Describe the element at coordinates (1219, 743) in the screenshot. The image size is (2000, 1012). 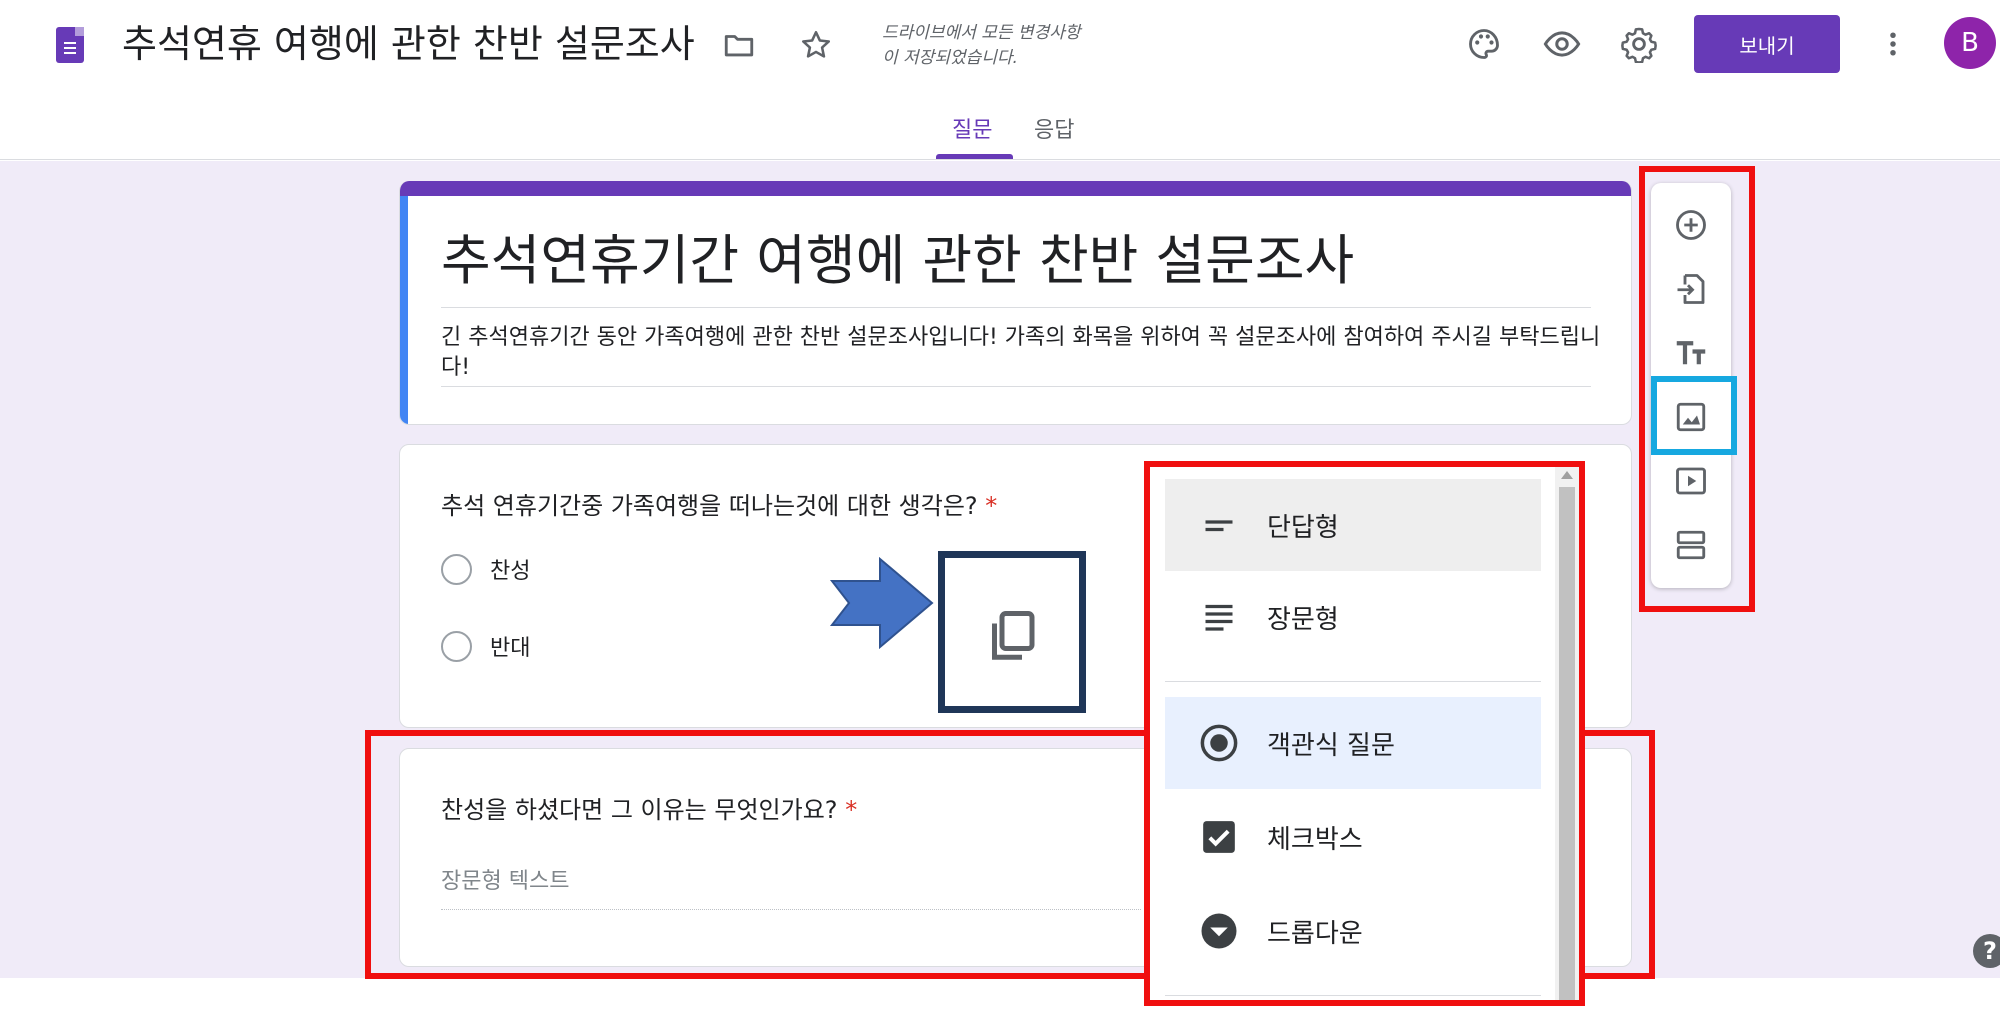
I see `radio-icon` at that location.